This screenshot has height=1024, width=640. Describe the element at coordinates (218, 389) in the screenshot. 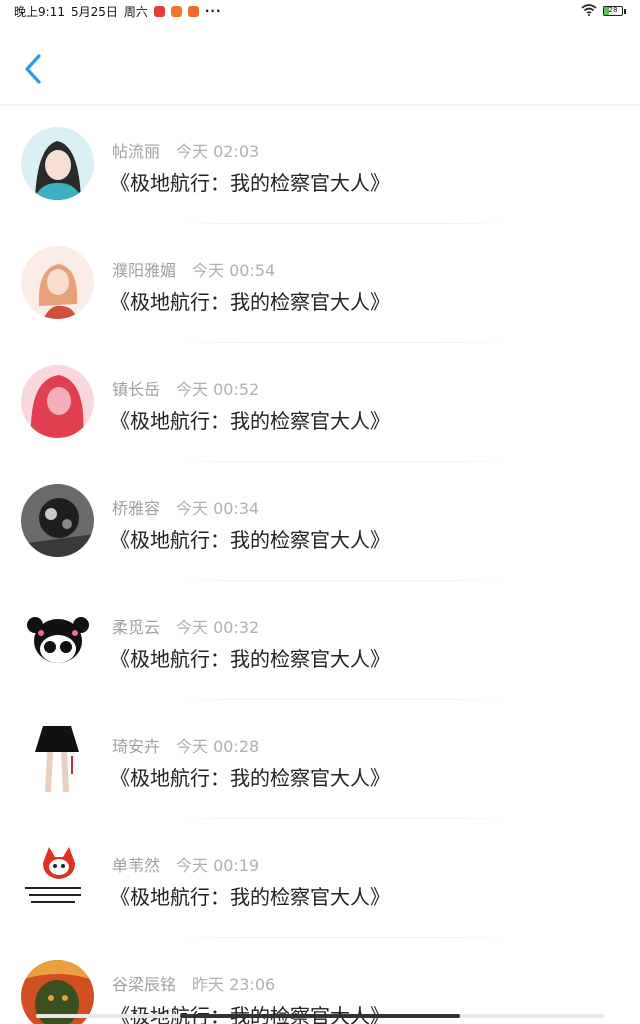

I see `timestamp: 今天 00:52` at that location.